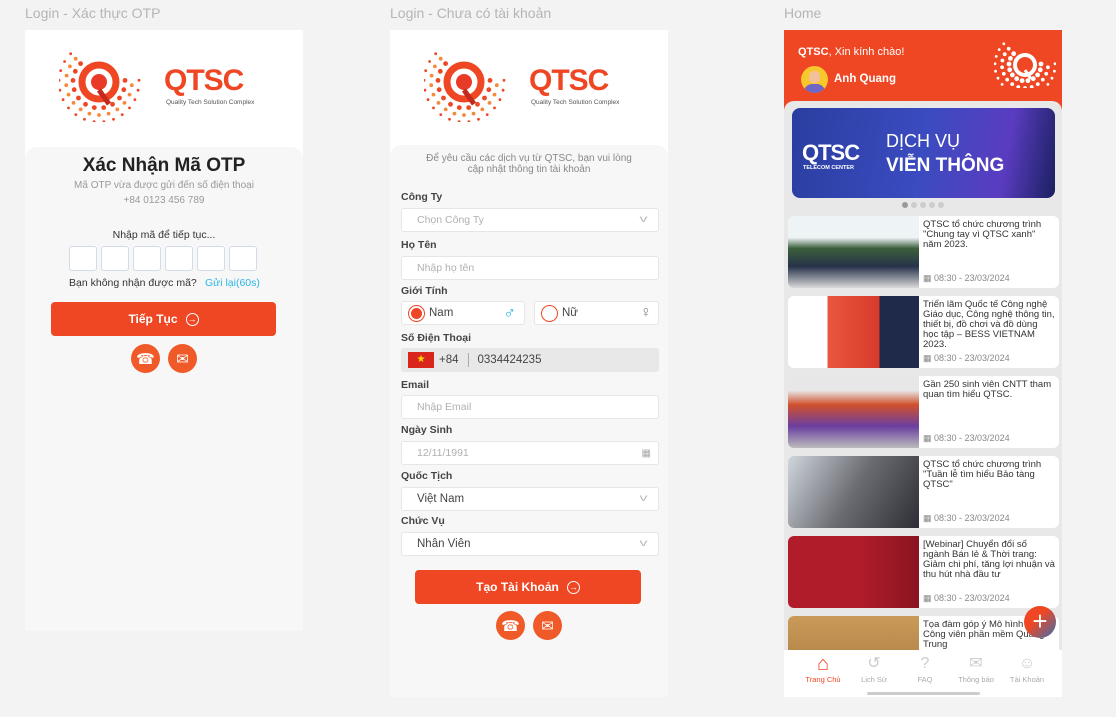 This screenshot has width=1116, height=717. I want to click on position-value: Nhân Viên, so click(444, 544).